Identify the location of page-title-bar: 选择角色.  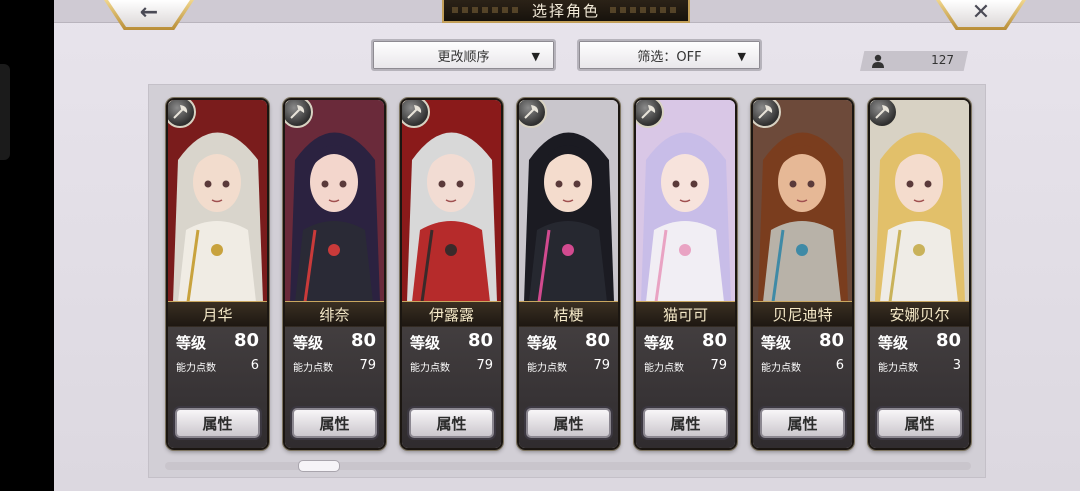
(566, 11).